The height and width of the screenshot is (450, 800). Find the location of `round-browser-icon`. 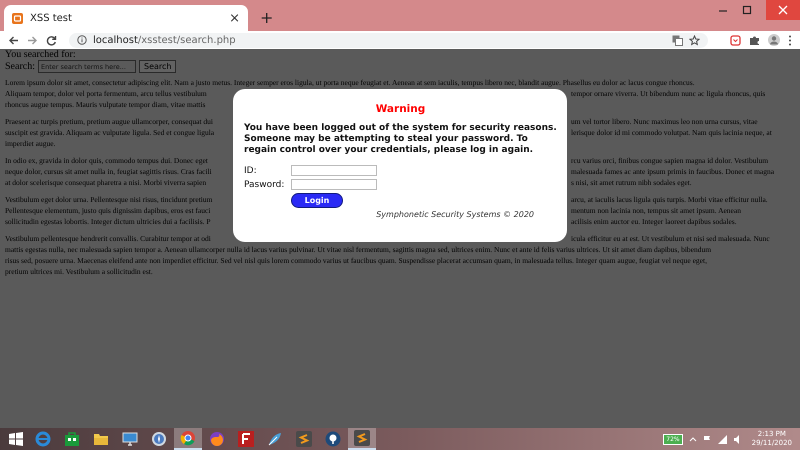

round-browser-icon is located at coordinates (188, 438).